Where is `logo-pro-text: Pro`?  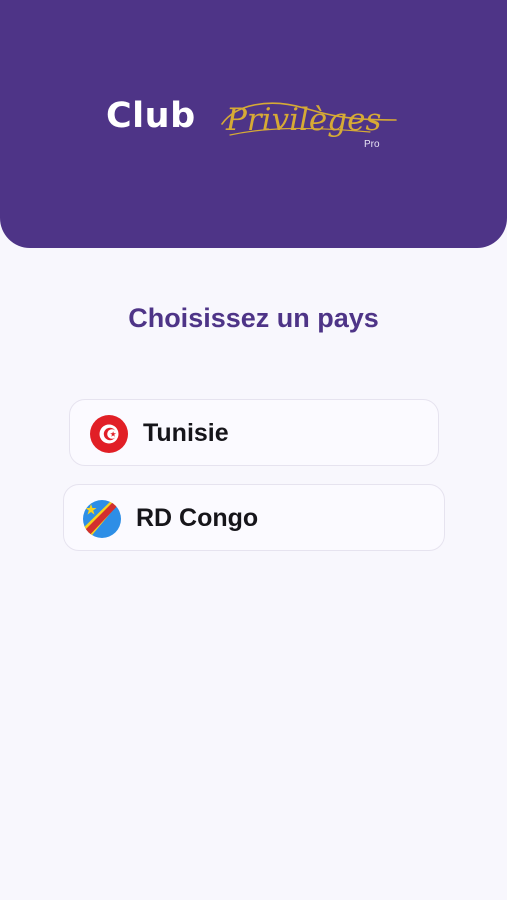
logo-pro-text: Pro is located at coordinates (372, 144).